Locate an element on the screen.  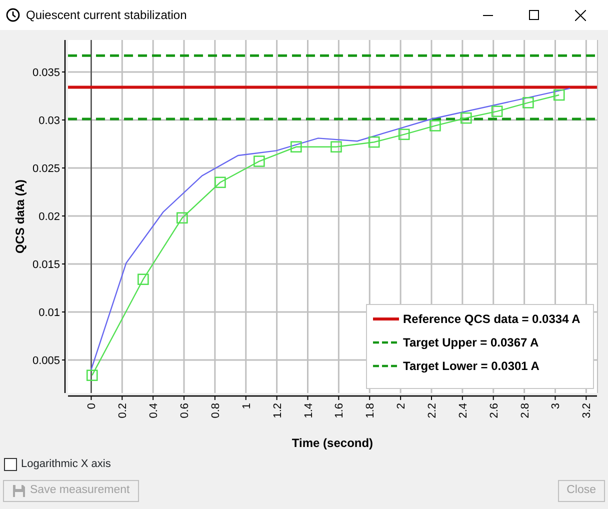
tick-label: 1.8 is located at coordinates (370, 410).